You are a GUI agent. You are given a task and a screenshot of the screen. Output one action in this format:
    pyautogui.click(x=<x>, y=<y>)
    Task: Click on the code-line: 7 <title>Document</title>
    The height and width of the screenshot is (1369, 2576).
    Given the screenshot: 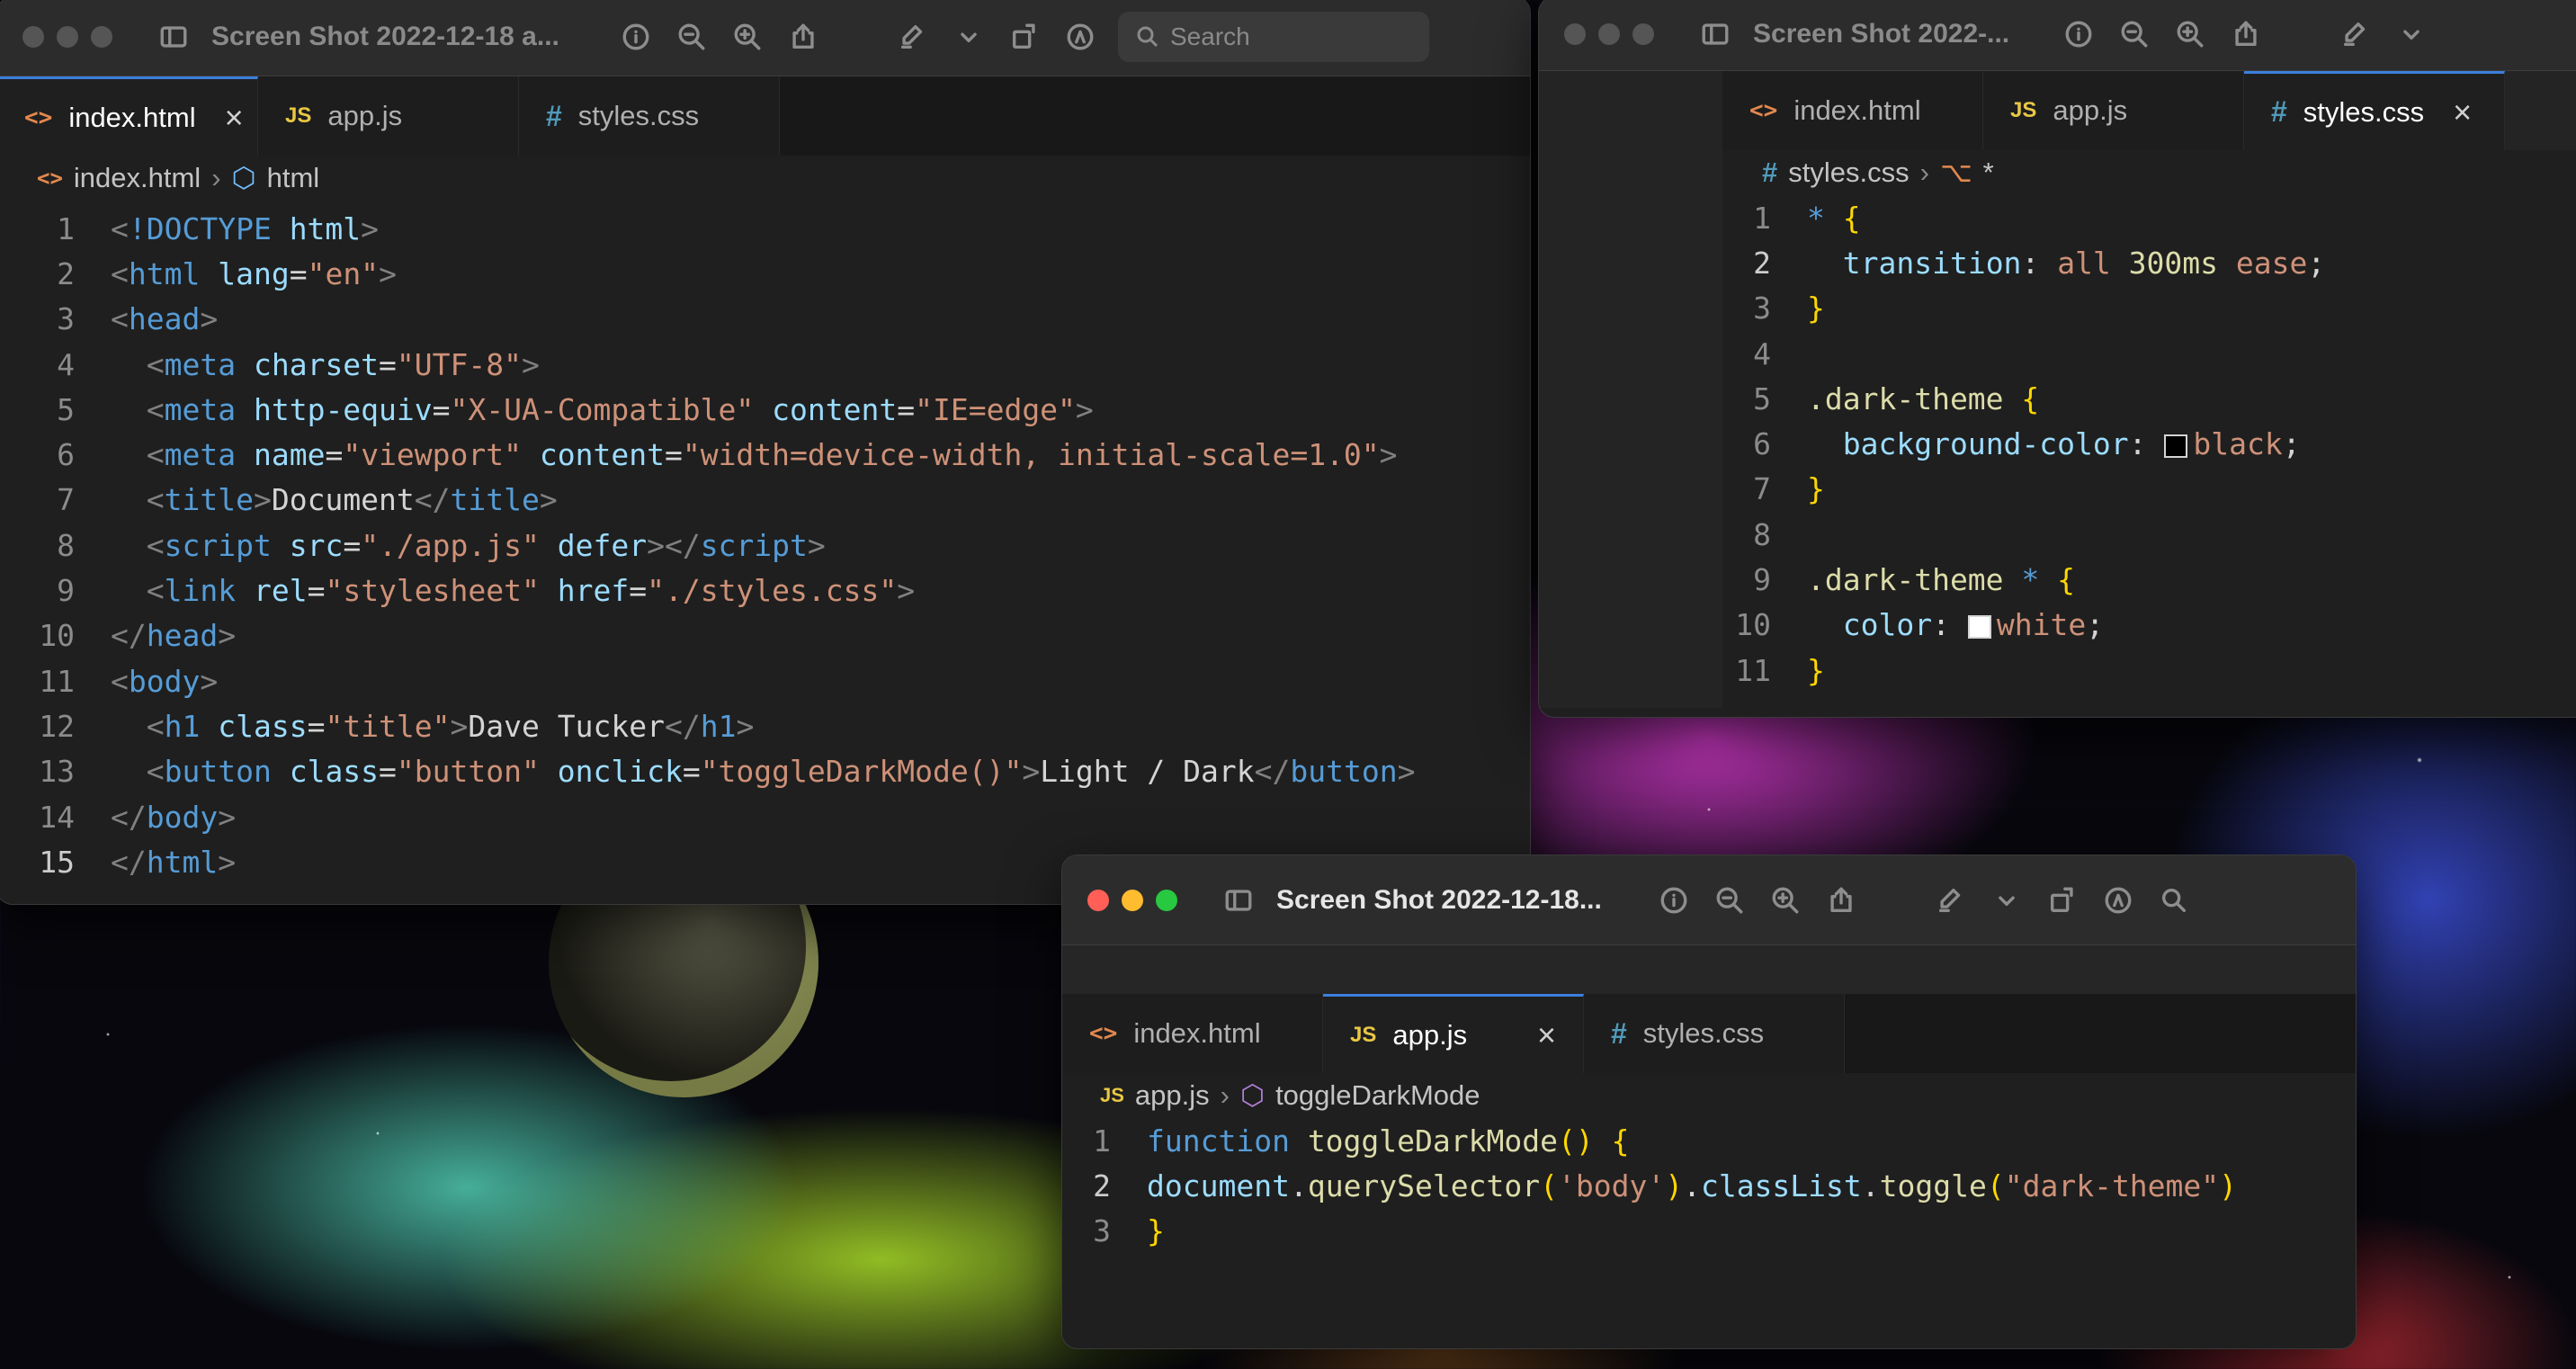 What is the action you would take?
    pyautogui.click(x=765, y=501)
    